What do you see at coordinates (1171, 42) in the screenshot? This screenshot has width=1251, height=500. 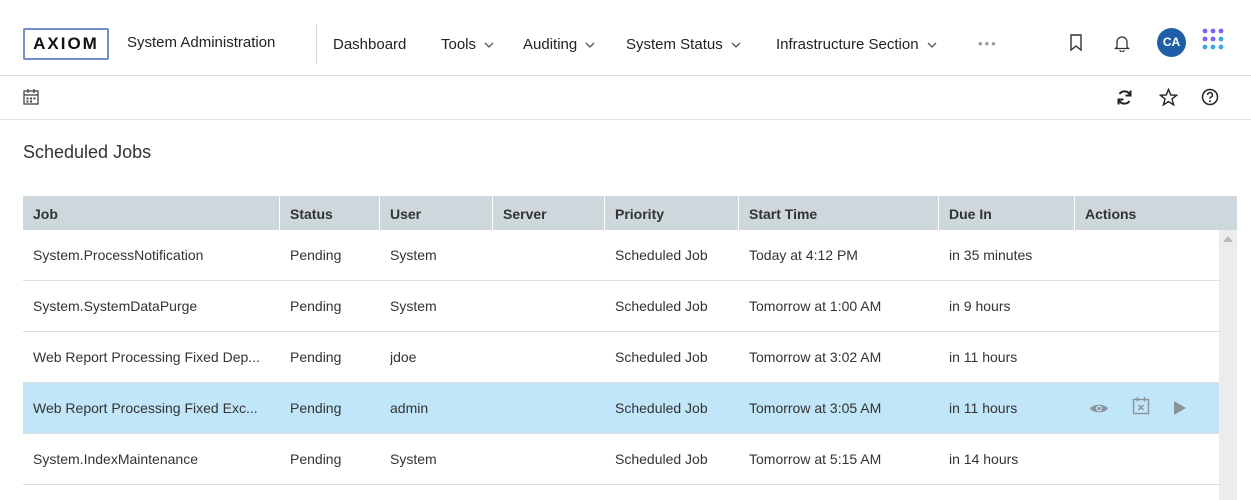 I see `user-avatar: CA` at bounding box center [1171, 42].